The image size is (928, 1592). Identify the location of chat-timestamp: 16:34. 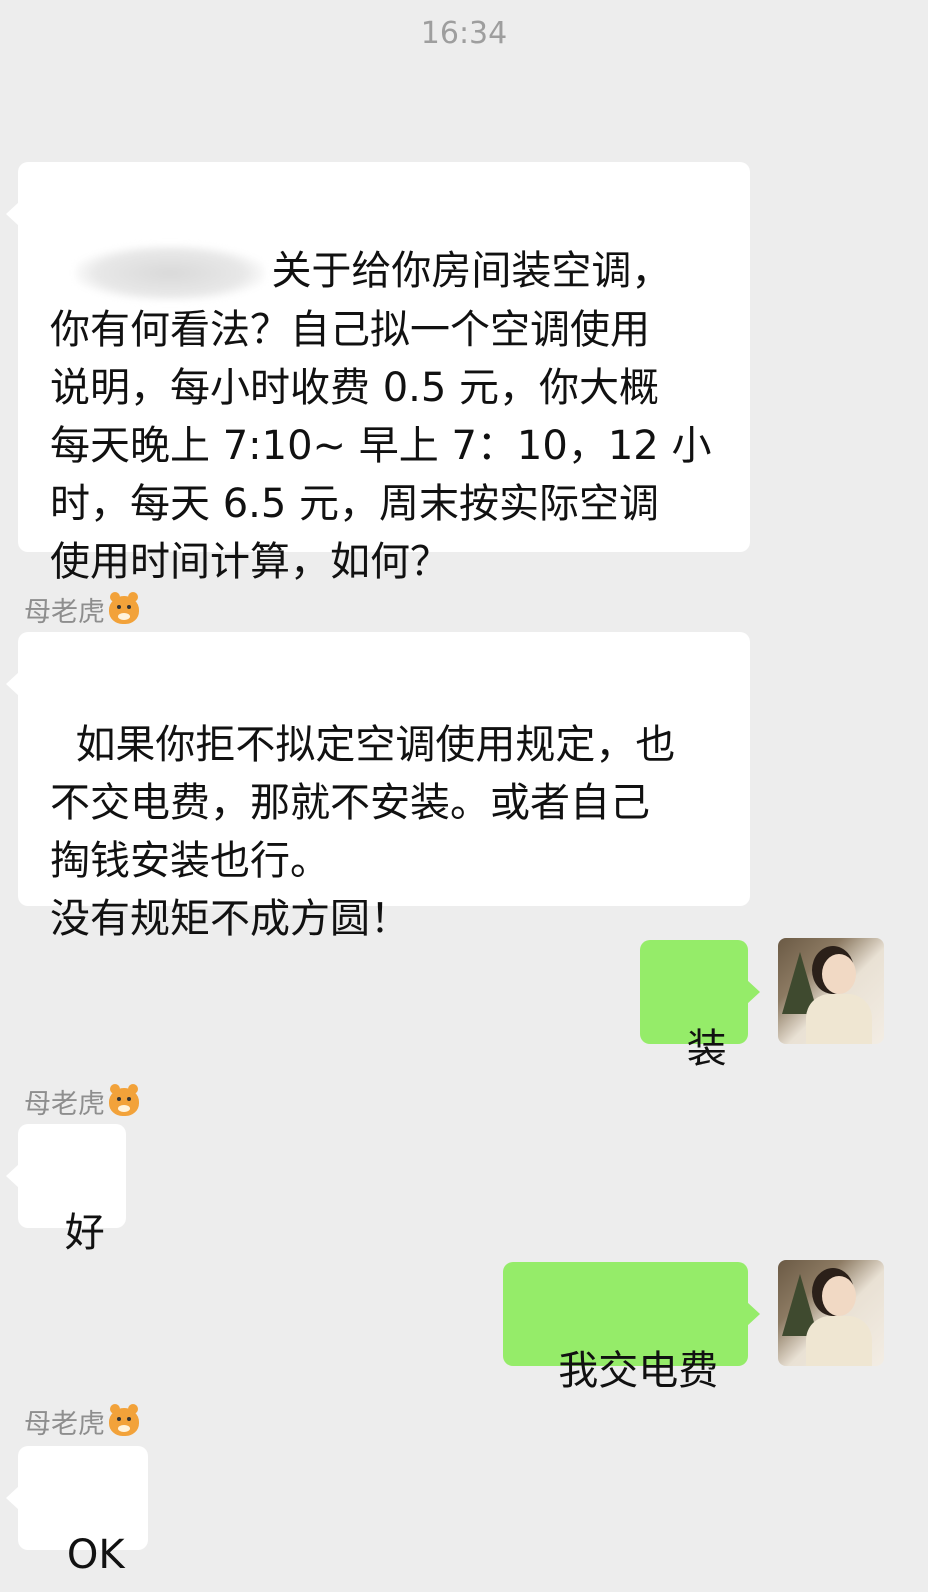
(464, 33).